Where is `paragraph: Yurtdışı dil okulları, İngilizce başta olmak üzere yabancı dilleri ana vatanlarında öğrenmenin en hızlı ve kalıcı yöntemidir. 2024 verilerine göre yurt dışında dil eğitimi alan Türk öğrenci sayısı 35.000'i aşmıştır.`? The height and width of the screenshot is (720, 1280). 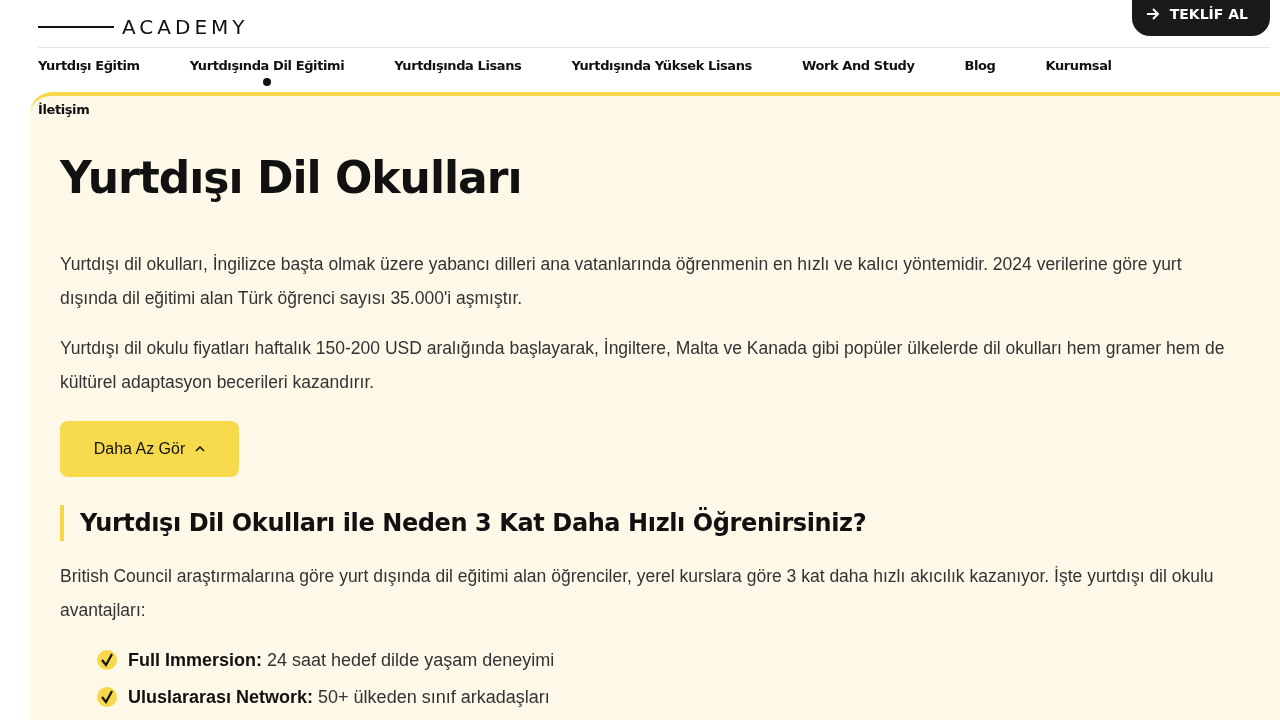 paragraph: Yurtdışı dil okulları, İngilizce başta olmak üzere yabancı dilleri ana vatanlarında öğrenmenin en hızlı ve kalıcı yöntemidir. 2024 verilerine göre yurt dışında dil eğitimi alan Türk öğrenci sayısı 35.000'i aşmıştır. is located at coordinates (621, 281).